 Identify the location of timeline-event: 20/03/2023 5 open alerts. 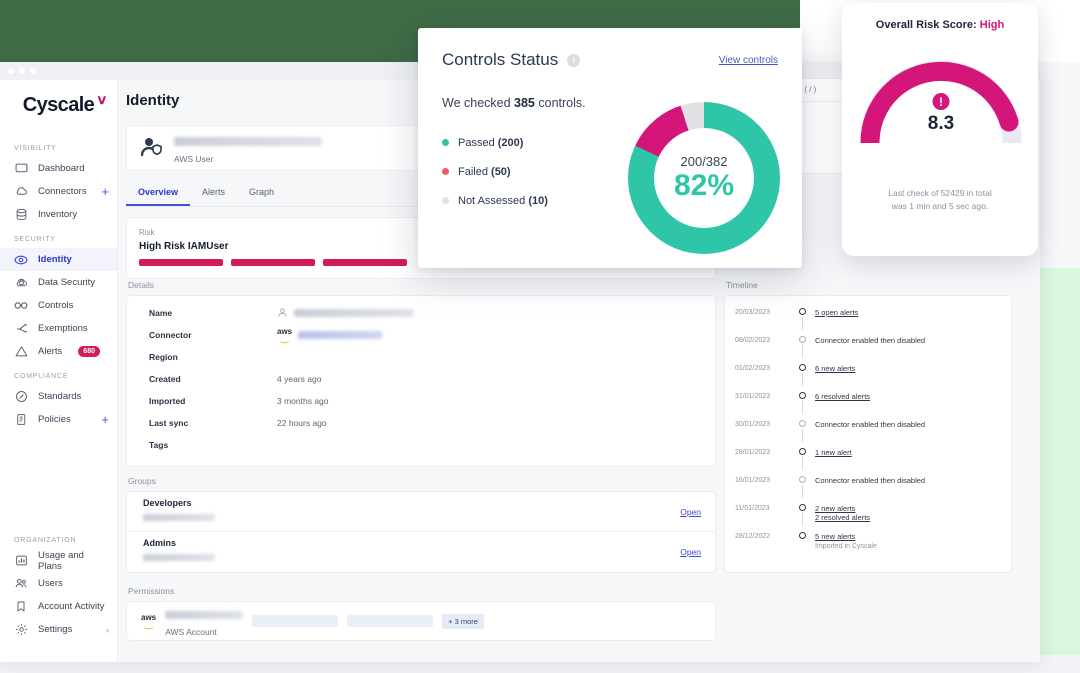
(868, 322).